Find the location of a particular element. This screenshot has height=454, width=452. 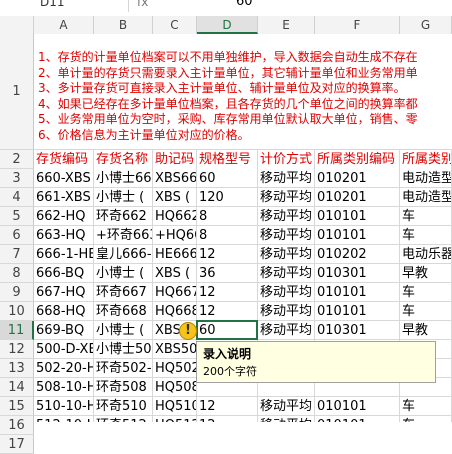

row-header-15: 15 is located at coordinates (17, 406).